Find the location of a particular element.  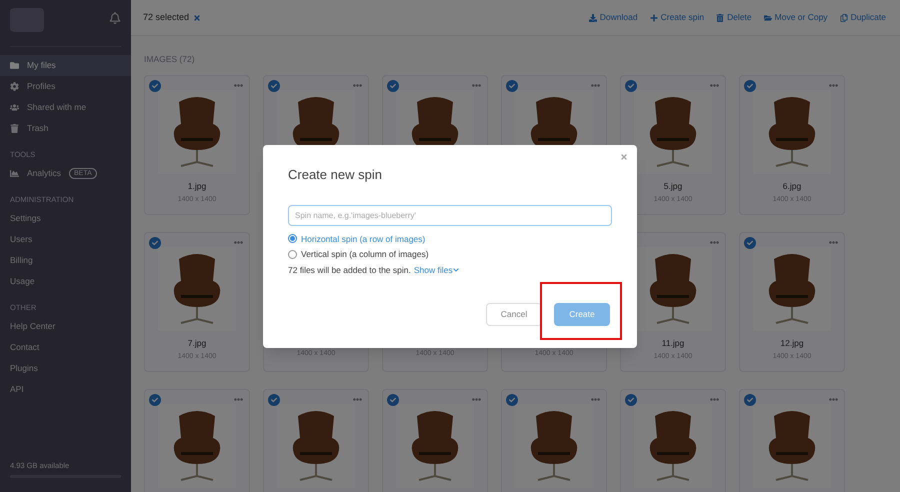

section-heading: IMAGES (72) is located at coordinates (170, 59).